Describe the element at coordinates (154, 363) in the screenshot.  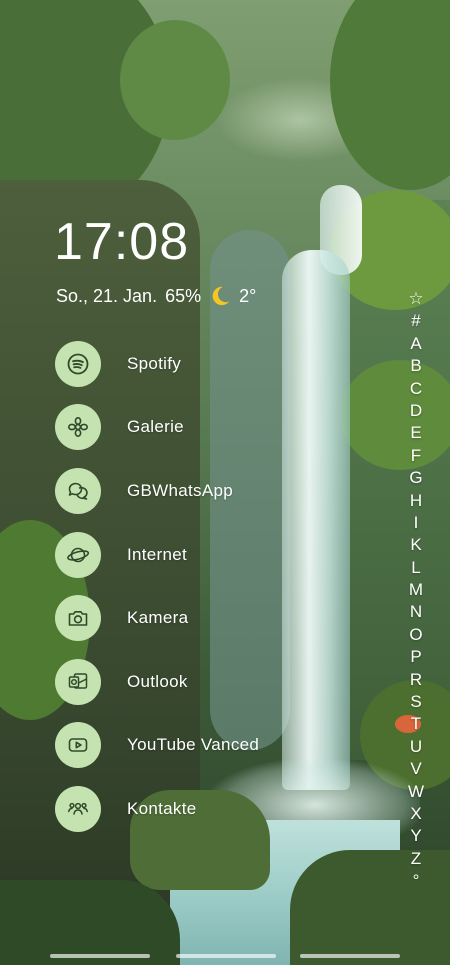
I see `app-label: Spotify` at that location.